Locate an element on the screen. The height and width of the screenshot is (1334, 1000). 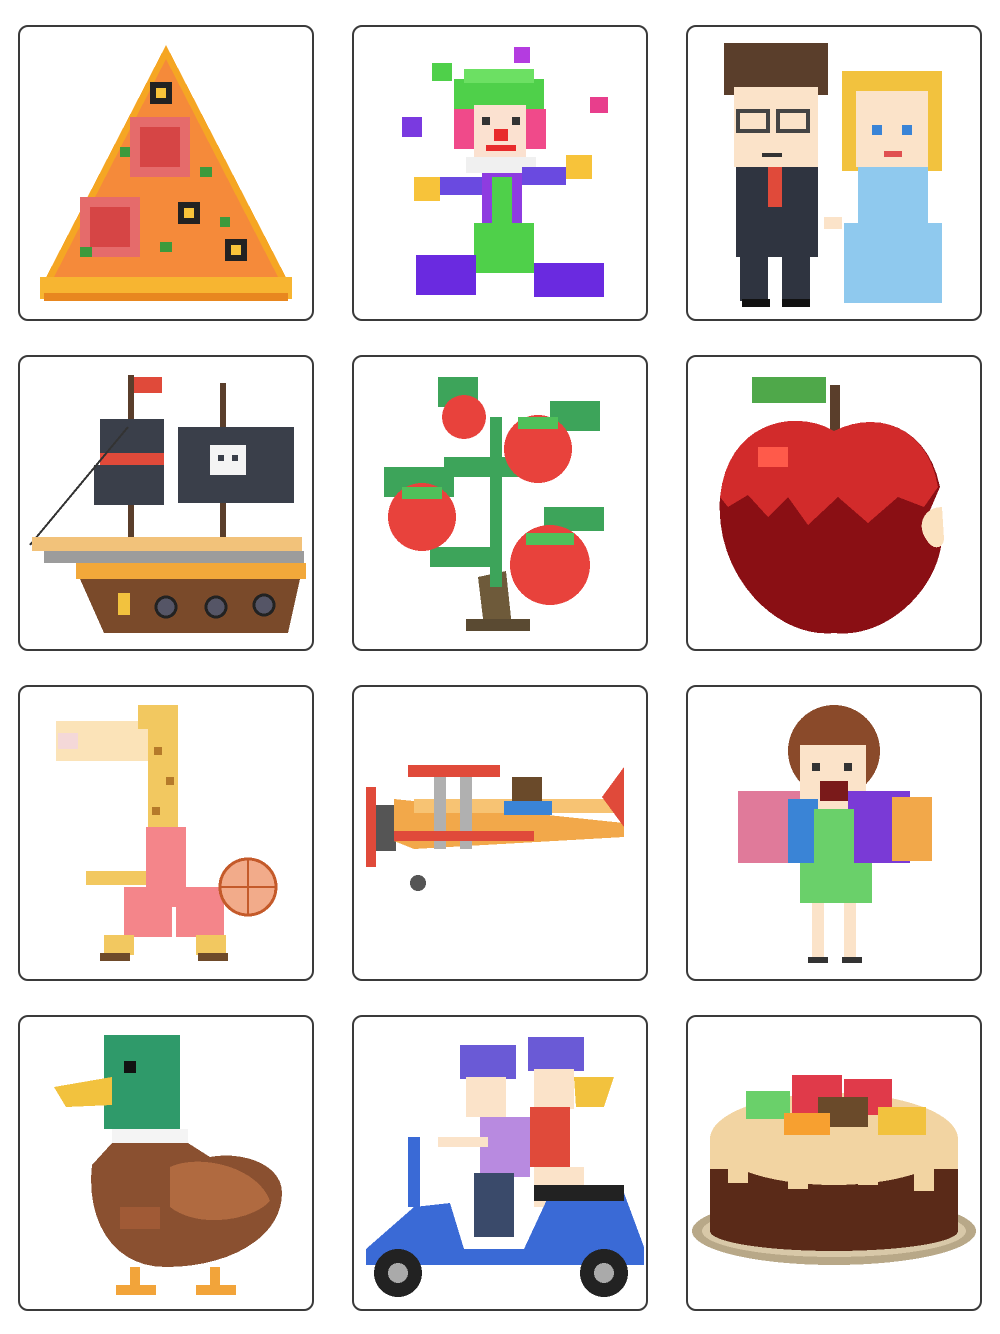
couple-icon is located at coordinates (833, 175).